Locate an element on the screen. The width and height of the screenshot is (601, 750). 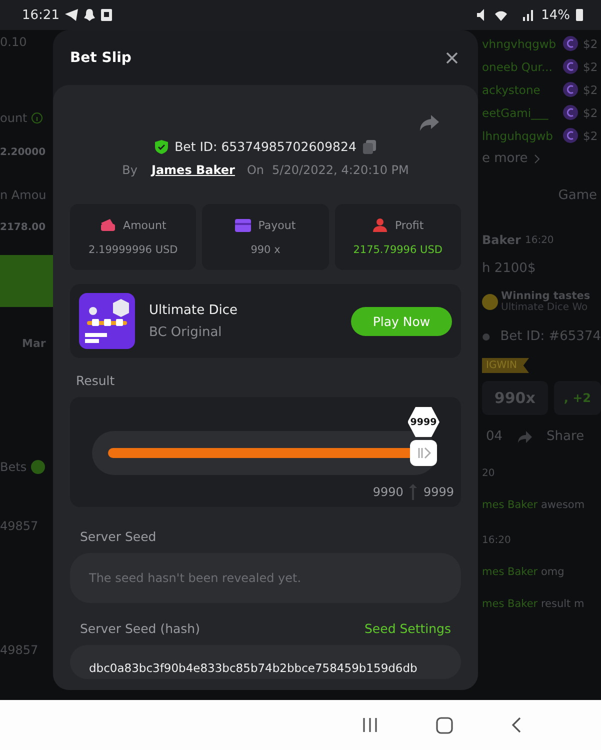
wallet-icon is located at coordinates (108, 225).